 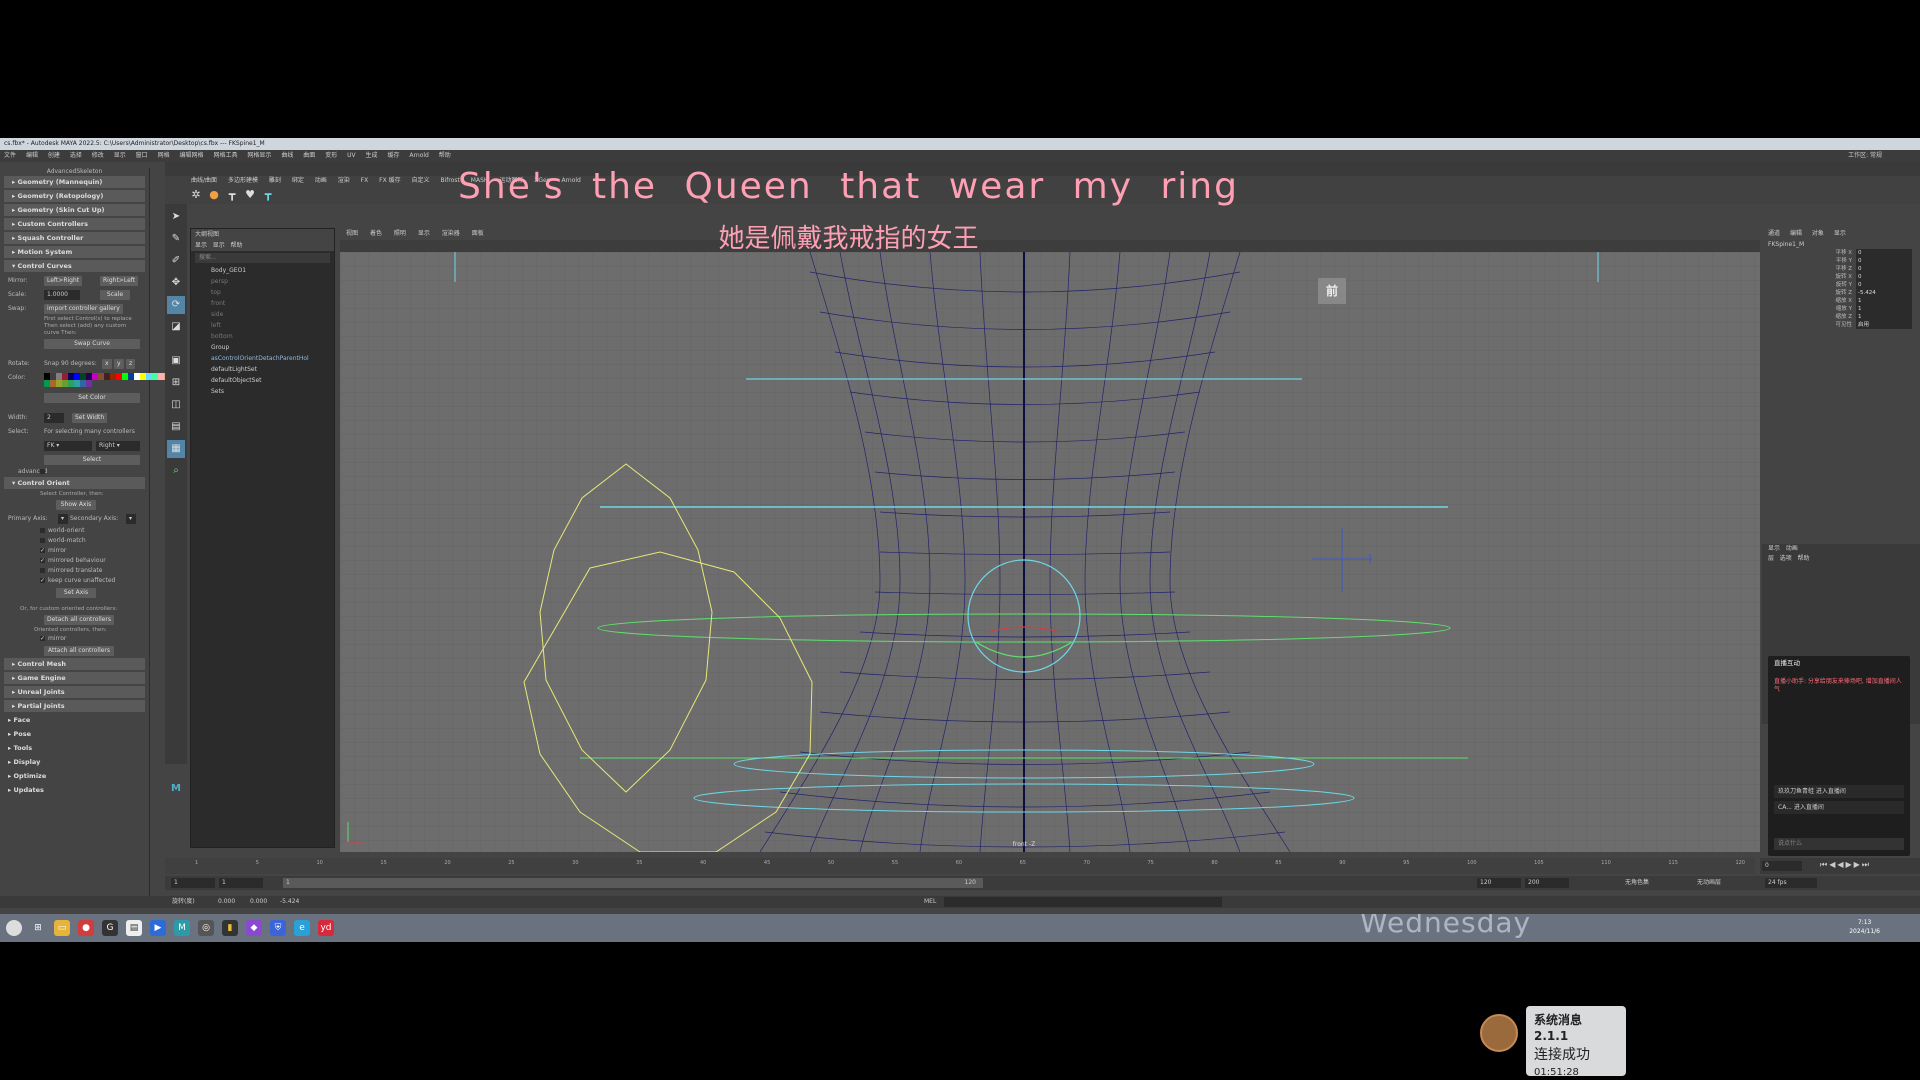 I want to click on section-control-mesh: ▸ Control Mesh, so click(x=74, y=664).